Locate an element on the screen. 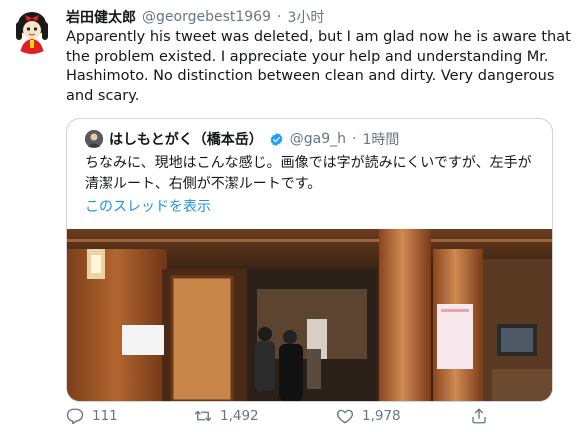  author-avatar is located at coordinates (32, 30).